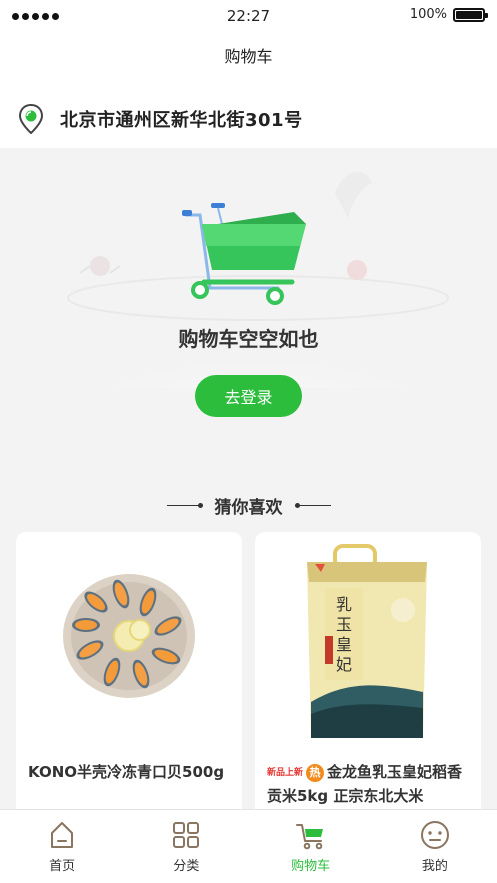 Image resolution: width=497 pixels, height=883 pixels. What do you see at coordinates (62, 835) in the screenshot?
I see `home-icon` at bounding box center [62, 835].